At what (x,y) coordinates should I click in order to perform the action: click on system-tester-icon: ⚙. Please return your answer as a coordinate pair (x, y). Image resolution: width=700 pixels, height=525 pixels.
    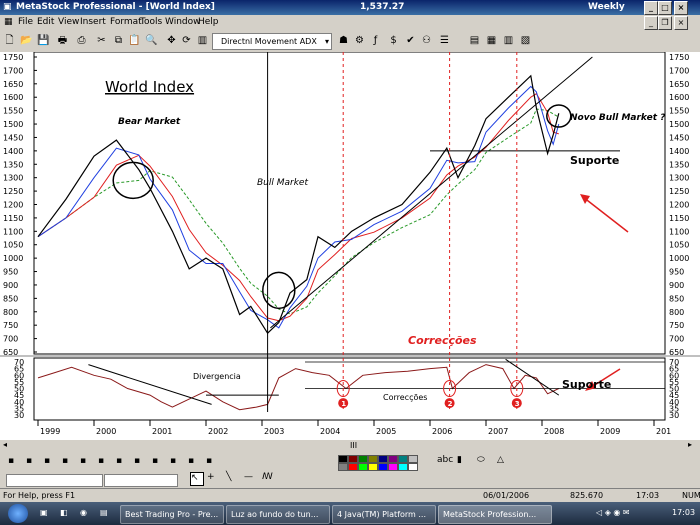
    Looking at the image, I should click on (359, 40).